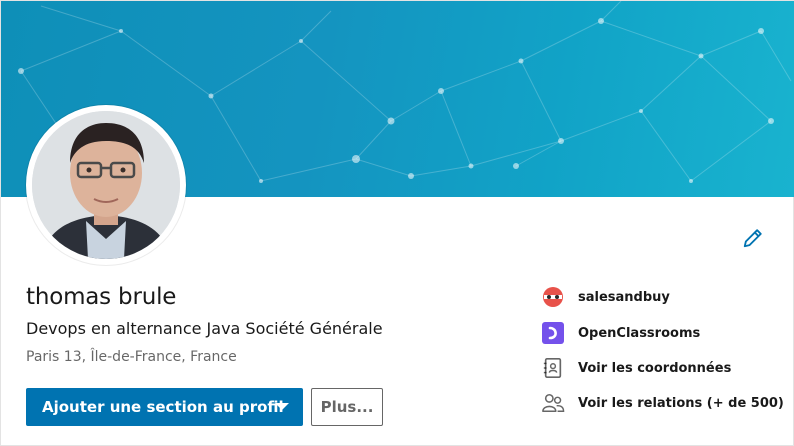 This screenshot has width=794, height=446. What do you see at coordinates (553, 368) in the screenshot?
I see `contact-card-icon` at bounding box center [553, 368].